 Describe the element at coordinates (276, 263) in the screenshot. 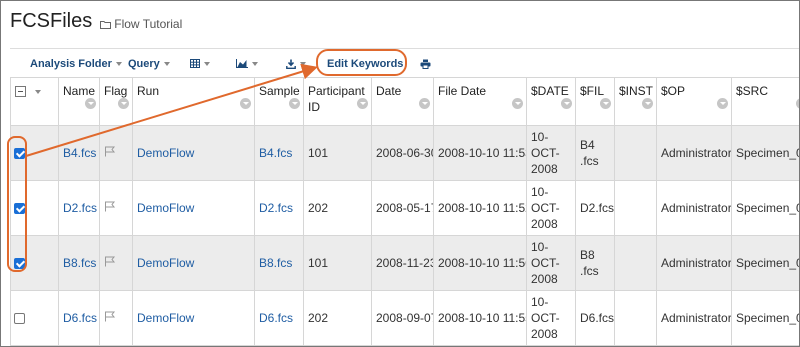

I see `cell-text: B8.fcs` at that location.